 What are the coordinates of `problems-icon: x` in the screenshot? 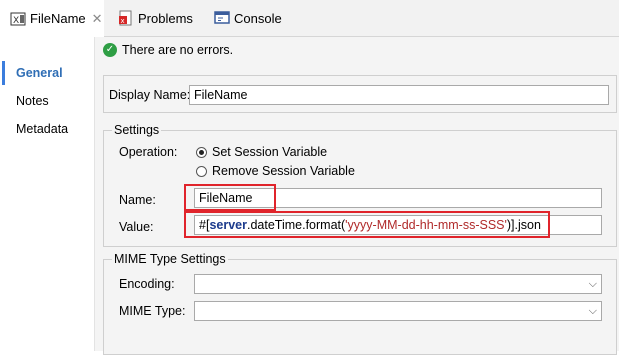 It's located at (125, 18).